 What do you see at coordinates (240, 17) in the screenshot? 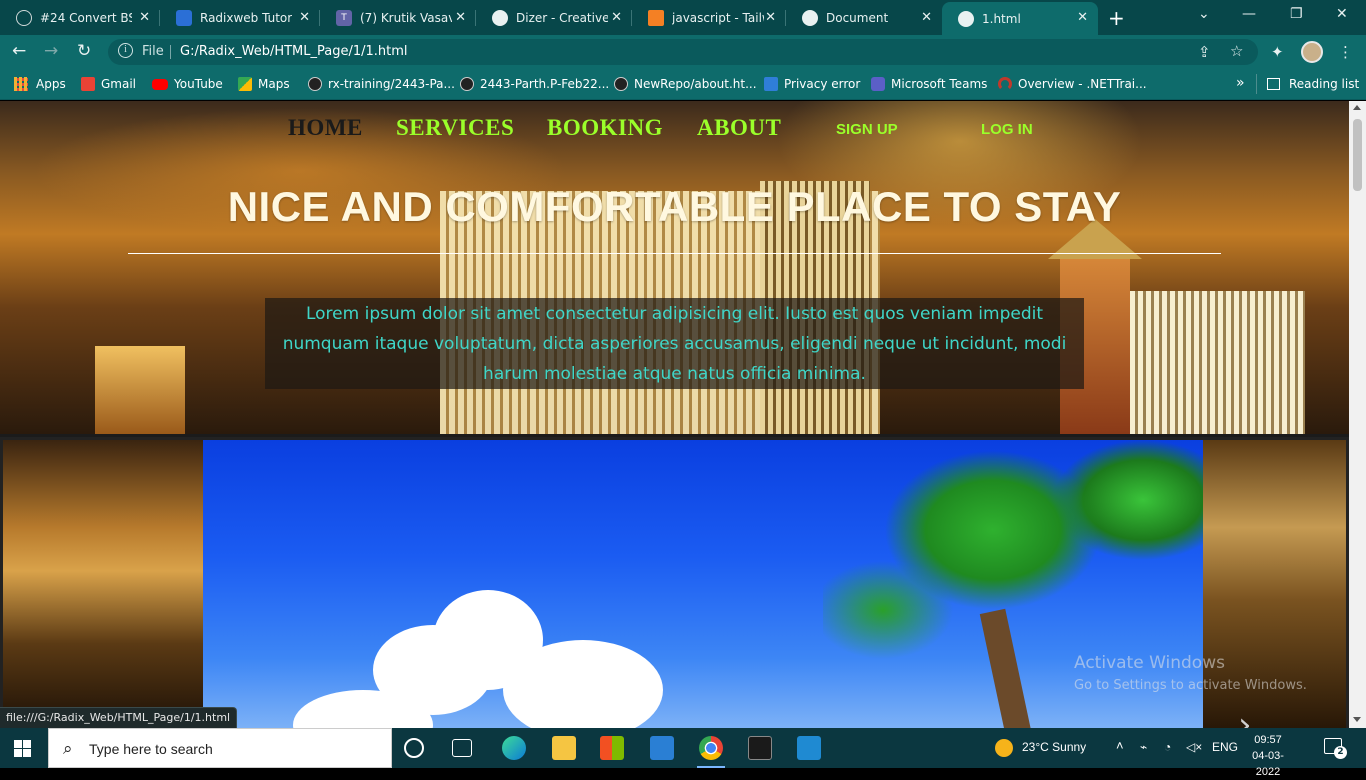
I see `tab-1: Radixweb Tutoria ✕` at bounding box center [240, 17].